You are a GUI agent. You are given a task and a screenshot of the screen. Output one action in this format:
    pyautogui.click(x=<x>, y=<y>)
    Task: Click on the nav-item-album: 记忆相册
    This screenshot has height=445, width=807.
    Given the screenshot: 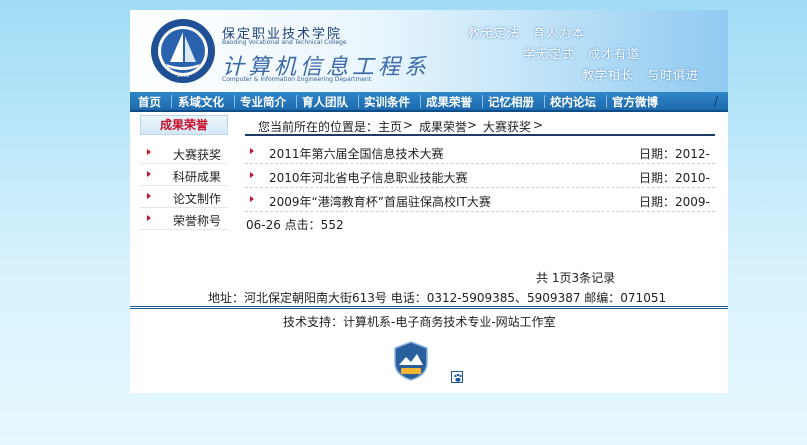 What is the action you would take?
    pyautogui.click(x=511, y=102)
    